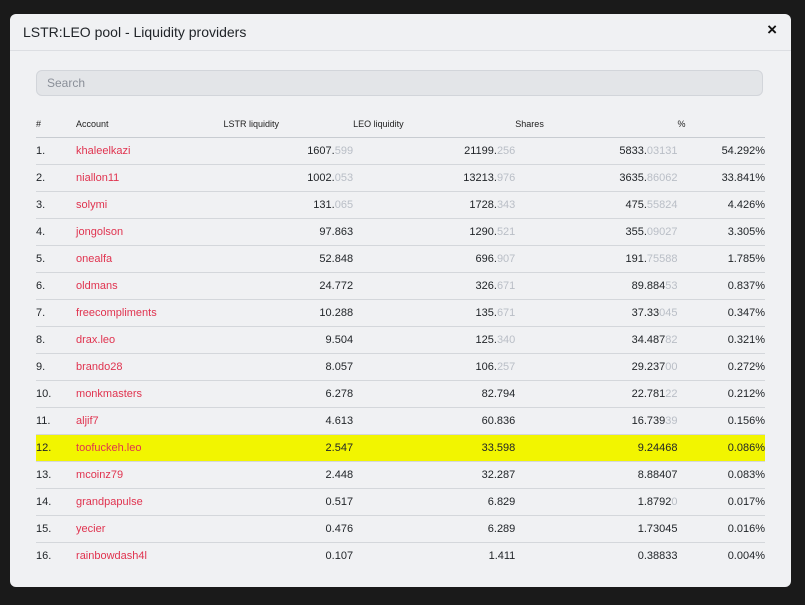  I want to click on rank-cell: 4., so click(56, 232).